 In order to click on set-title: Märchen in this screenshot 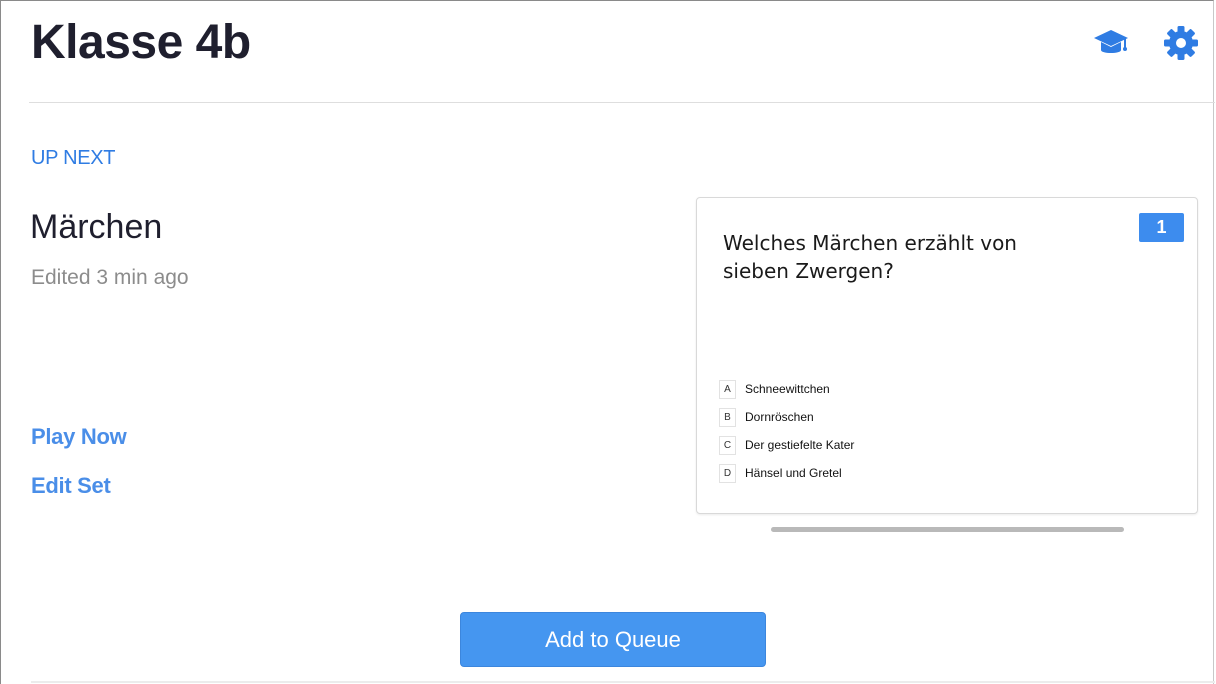, I will do `click(96, 227)`.